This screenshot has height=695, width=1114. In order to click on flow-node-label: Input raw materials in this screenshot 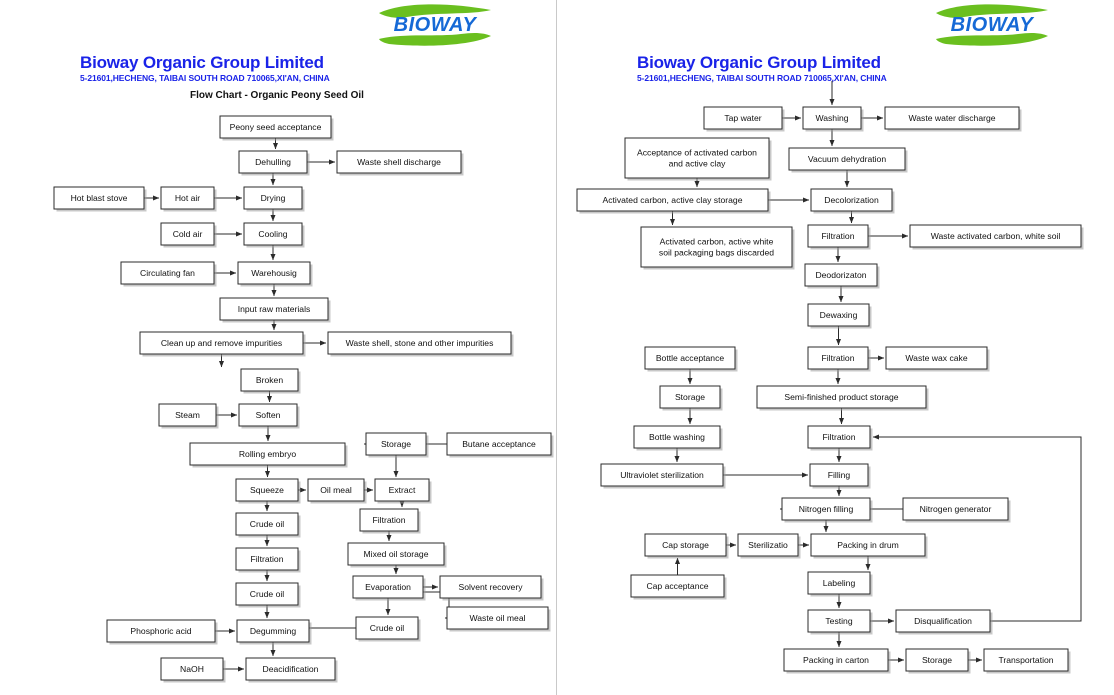, I will do `click(274, 309)`.